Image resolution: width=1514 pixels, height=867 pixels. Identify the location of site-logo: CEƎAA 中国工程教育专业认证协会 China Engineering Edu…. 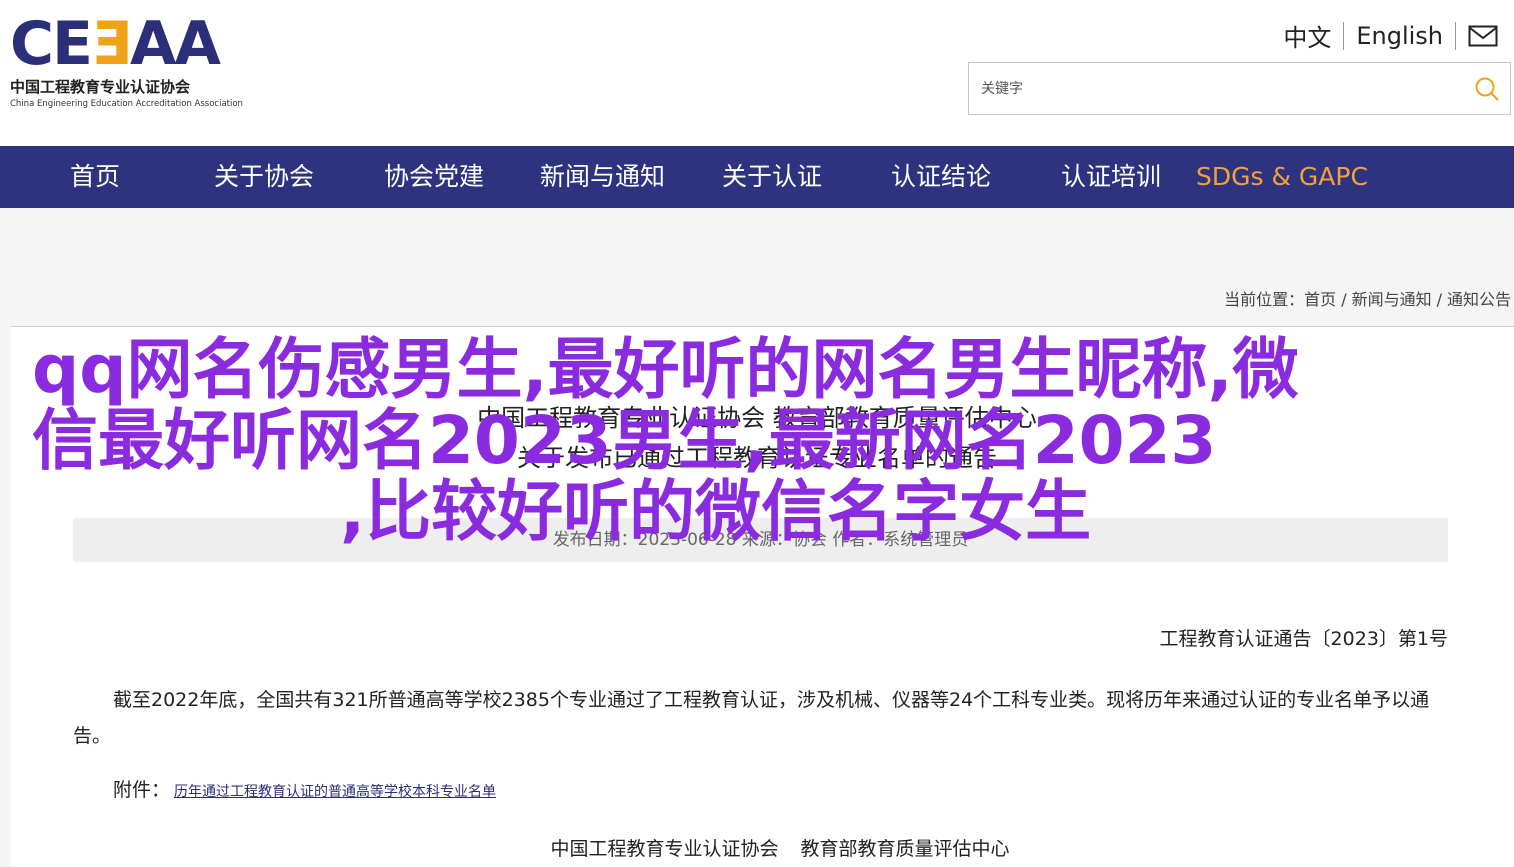
(138, 64).